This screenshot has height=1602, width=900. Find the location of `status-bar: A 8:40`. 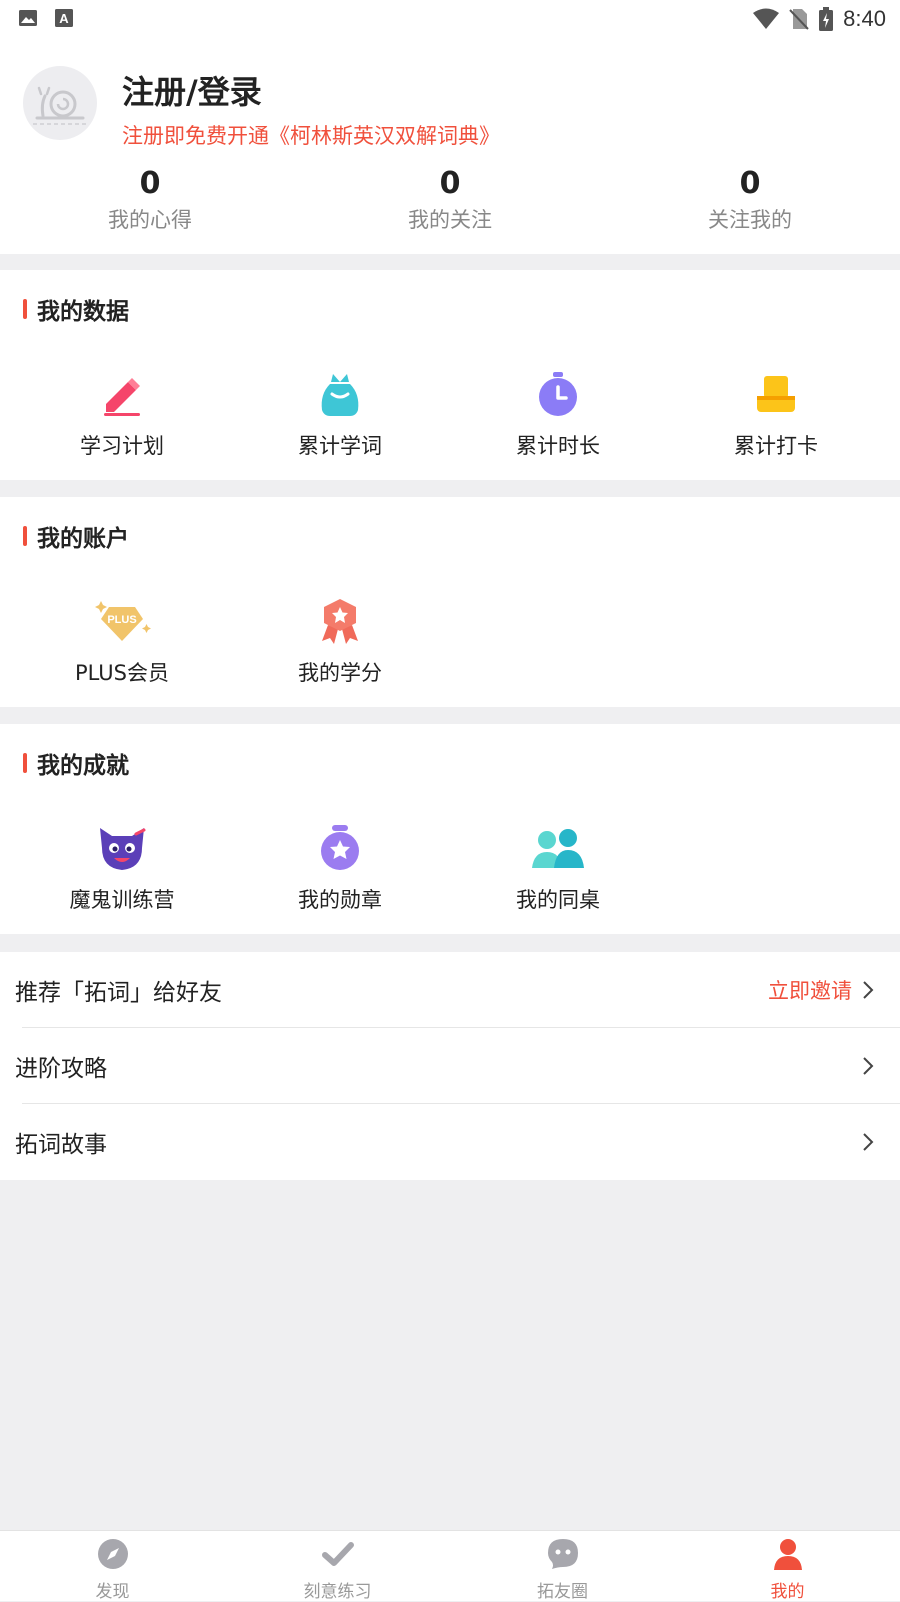

status-bar: A 8:40 is located at coordinates (450, 18).